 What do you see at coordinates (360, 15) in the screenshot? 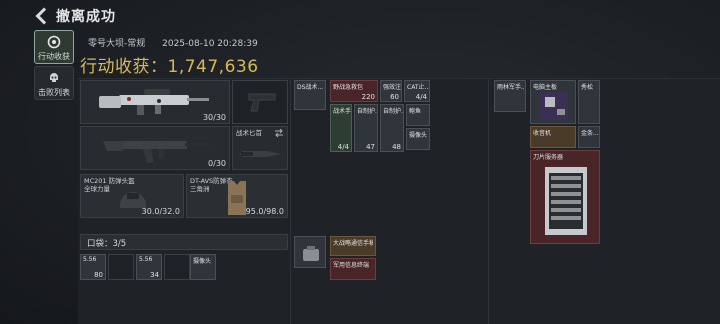
I see `header: 撤离成功` at bounding box center [360, 15].